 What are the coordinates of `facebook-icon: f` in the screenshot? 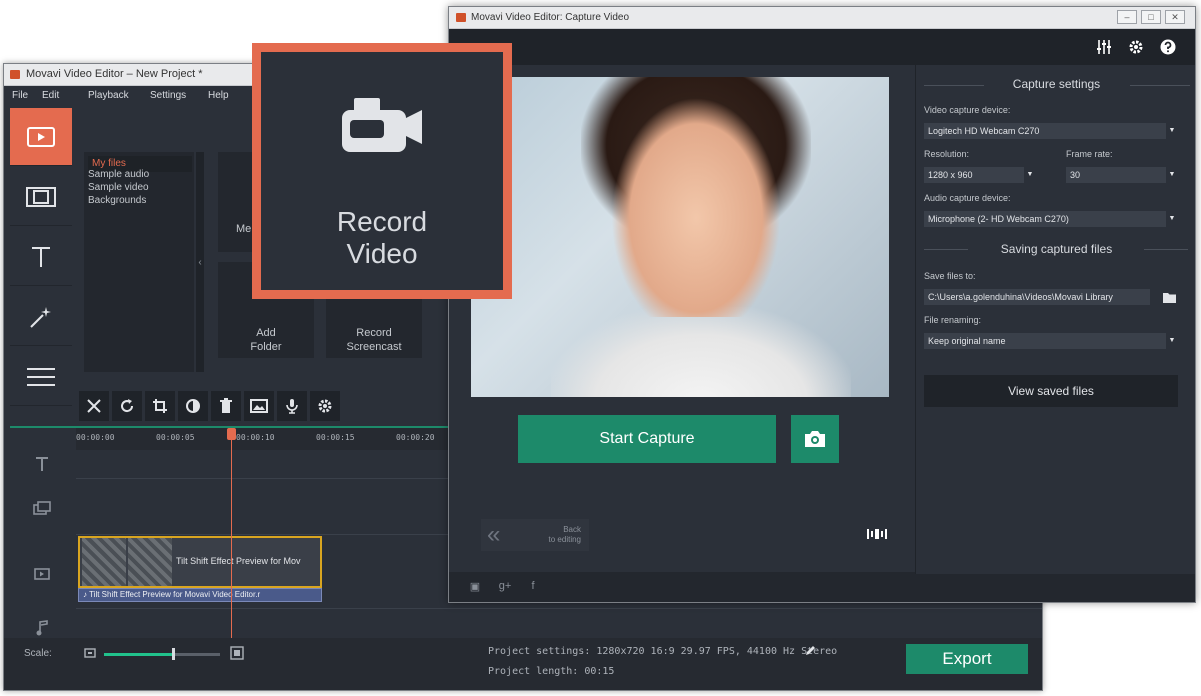 It's located at (533, 586).